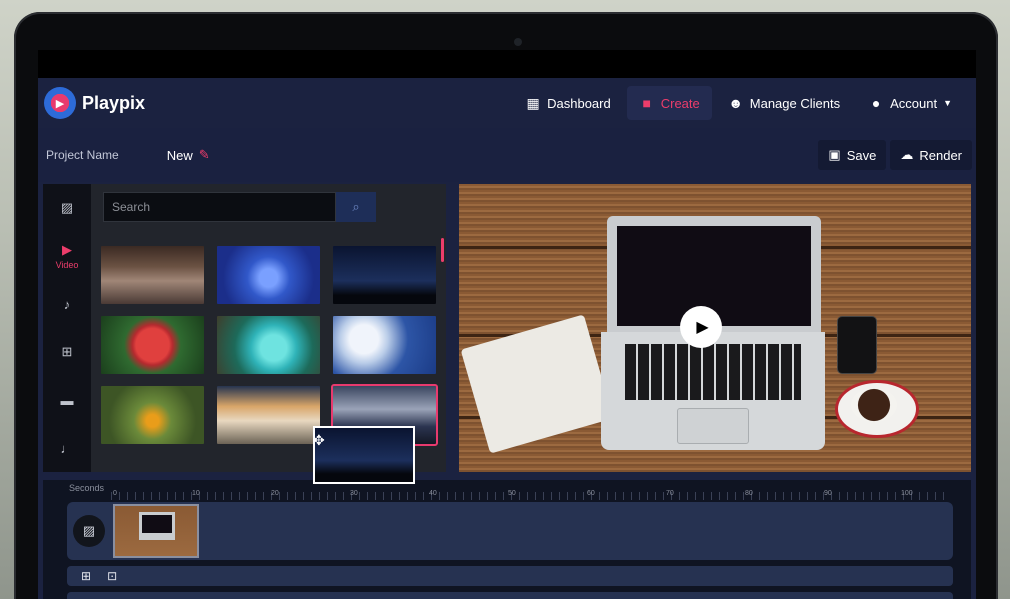 This screenshot has width=1010, height=599. Describe the element at coordinates (87, 488) in the screenshot. I see `timeline-seconds-label: Seconds` at that location.